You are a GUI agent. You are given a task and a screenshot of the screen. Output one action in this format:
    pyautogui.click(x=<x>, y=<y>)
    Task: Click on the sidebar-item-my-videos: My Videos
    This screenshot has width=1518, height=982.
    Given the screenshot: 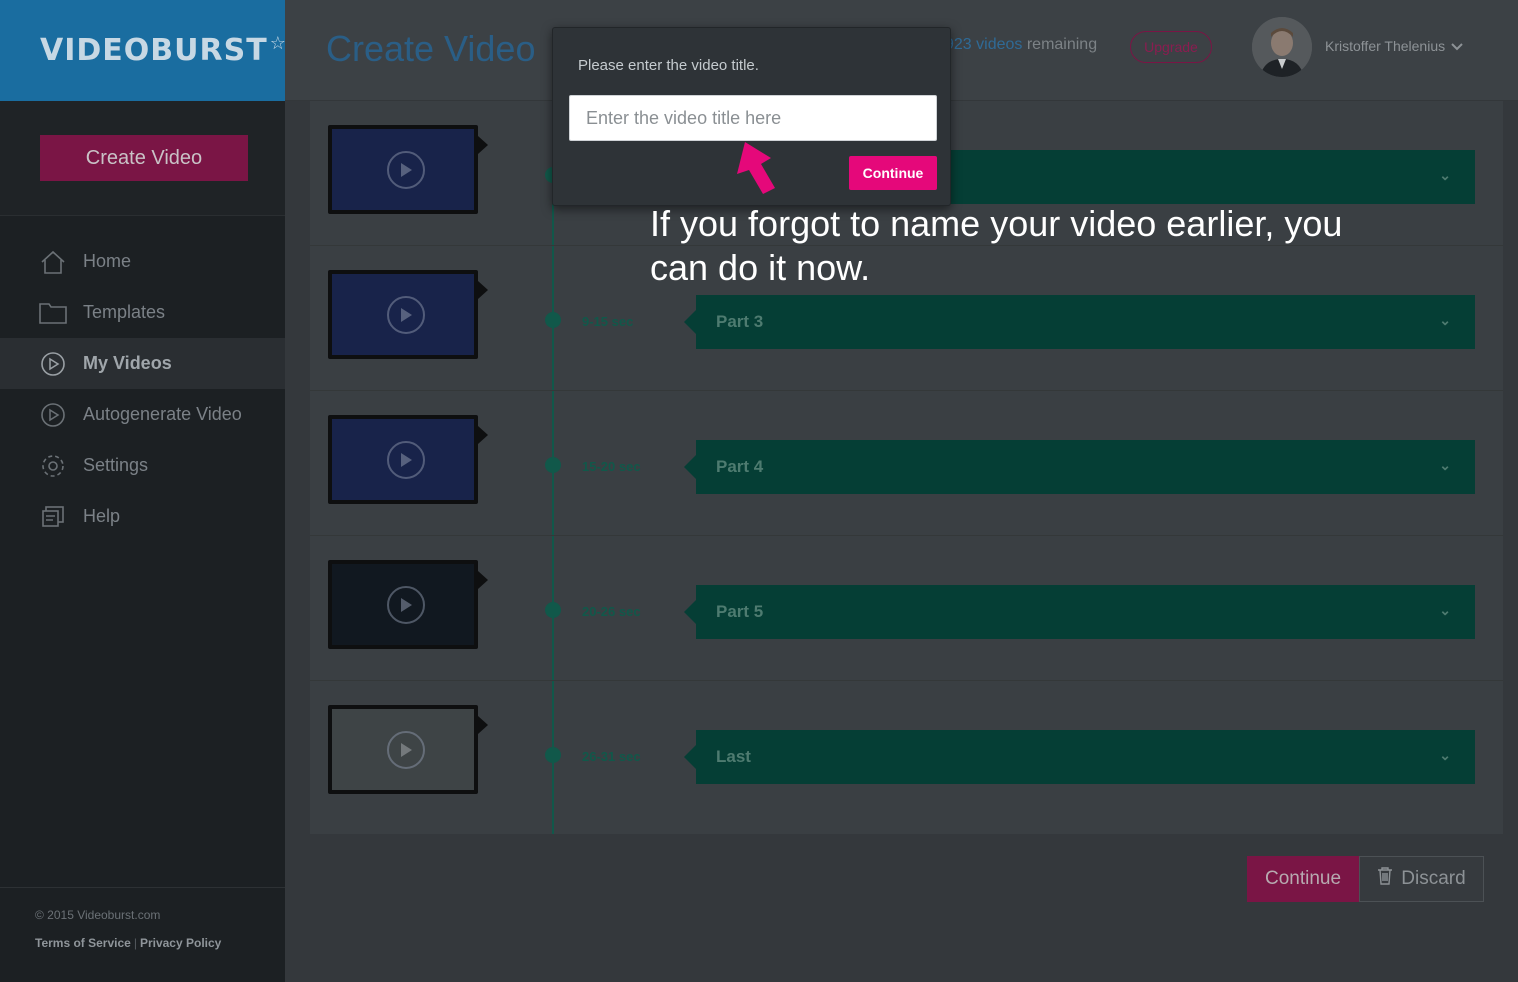 What is the action you would take?
    pyautogui.click(x=142, y=363)
    